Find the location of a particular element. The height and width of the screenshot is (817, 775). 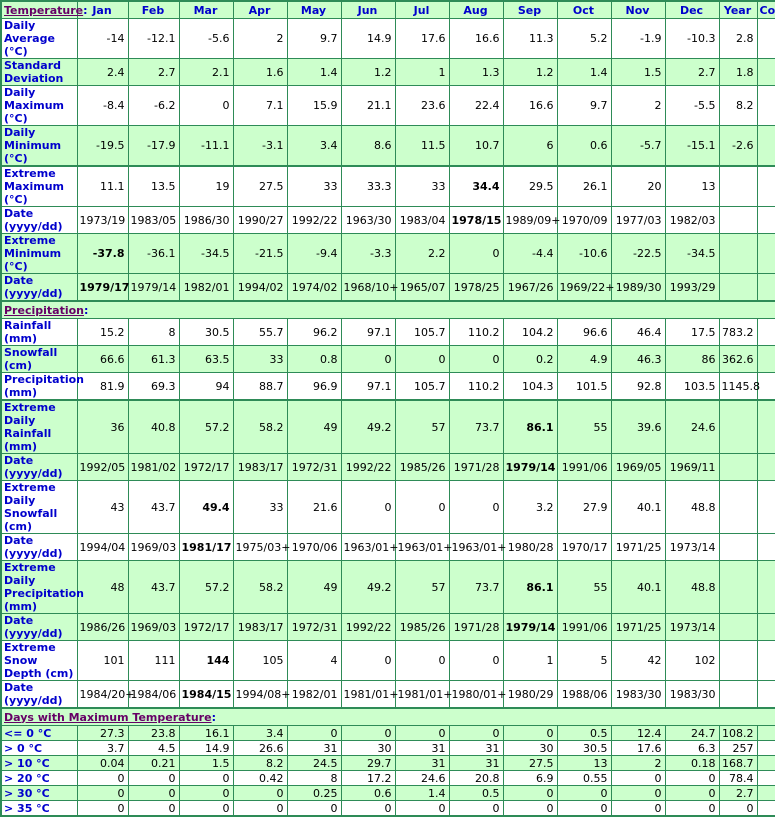

month-value: 1994/08+ is located at coordinates (261, 694).